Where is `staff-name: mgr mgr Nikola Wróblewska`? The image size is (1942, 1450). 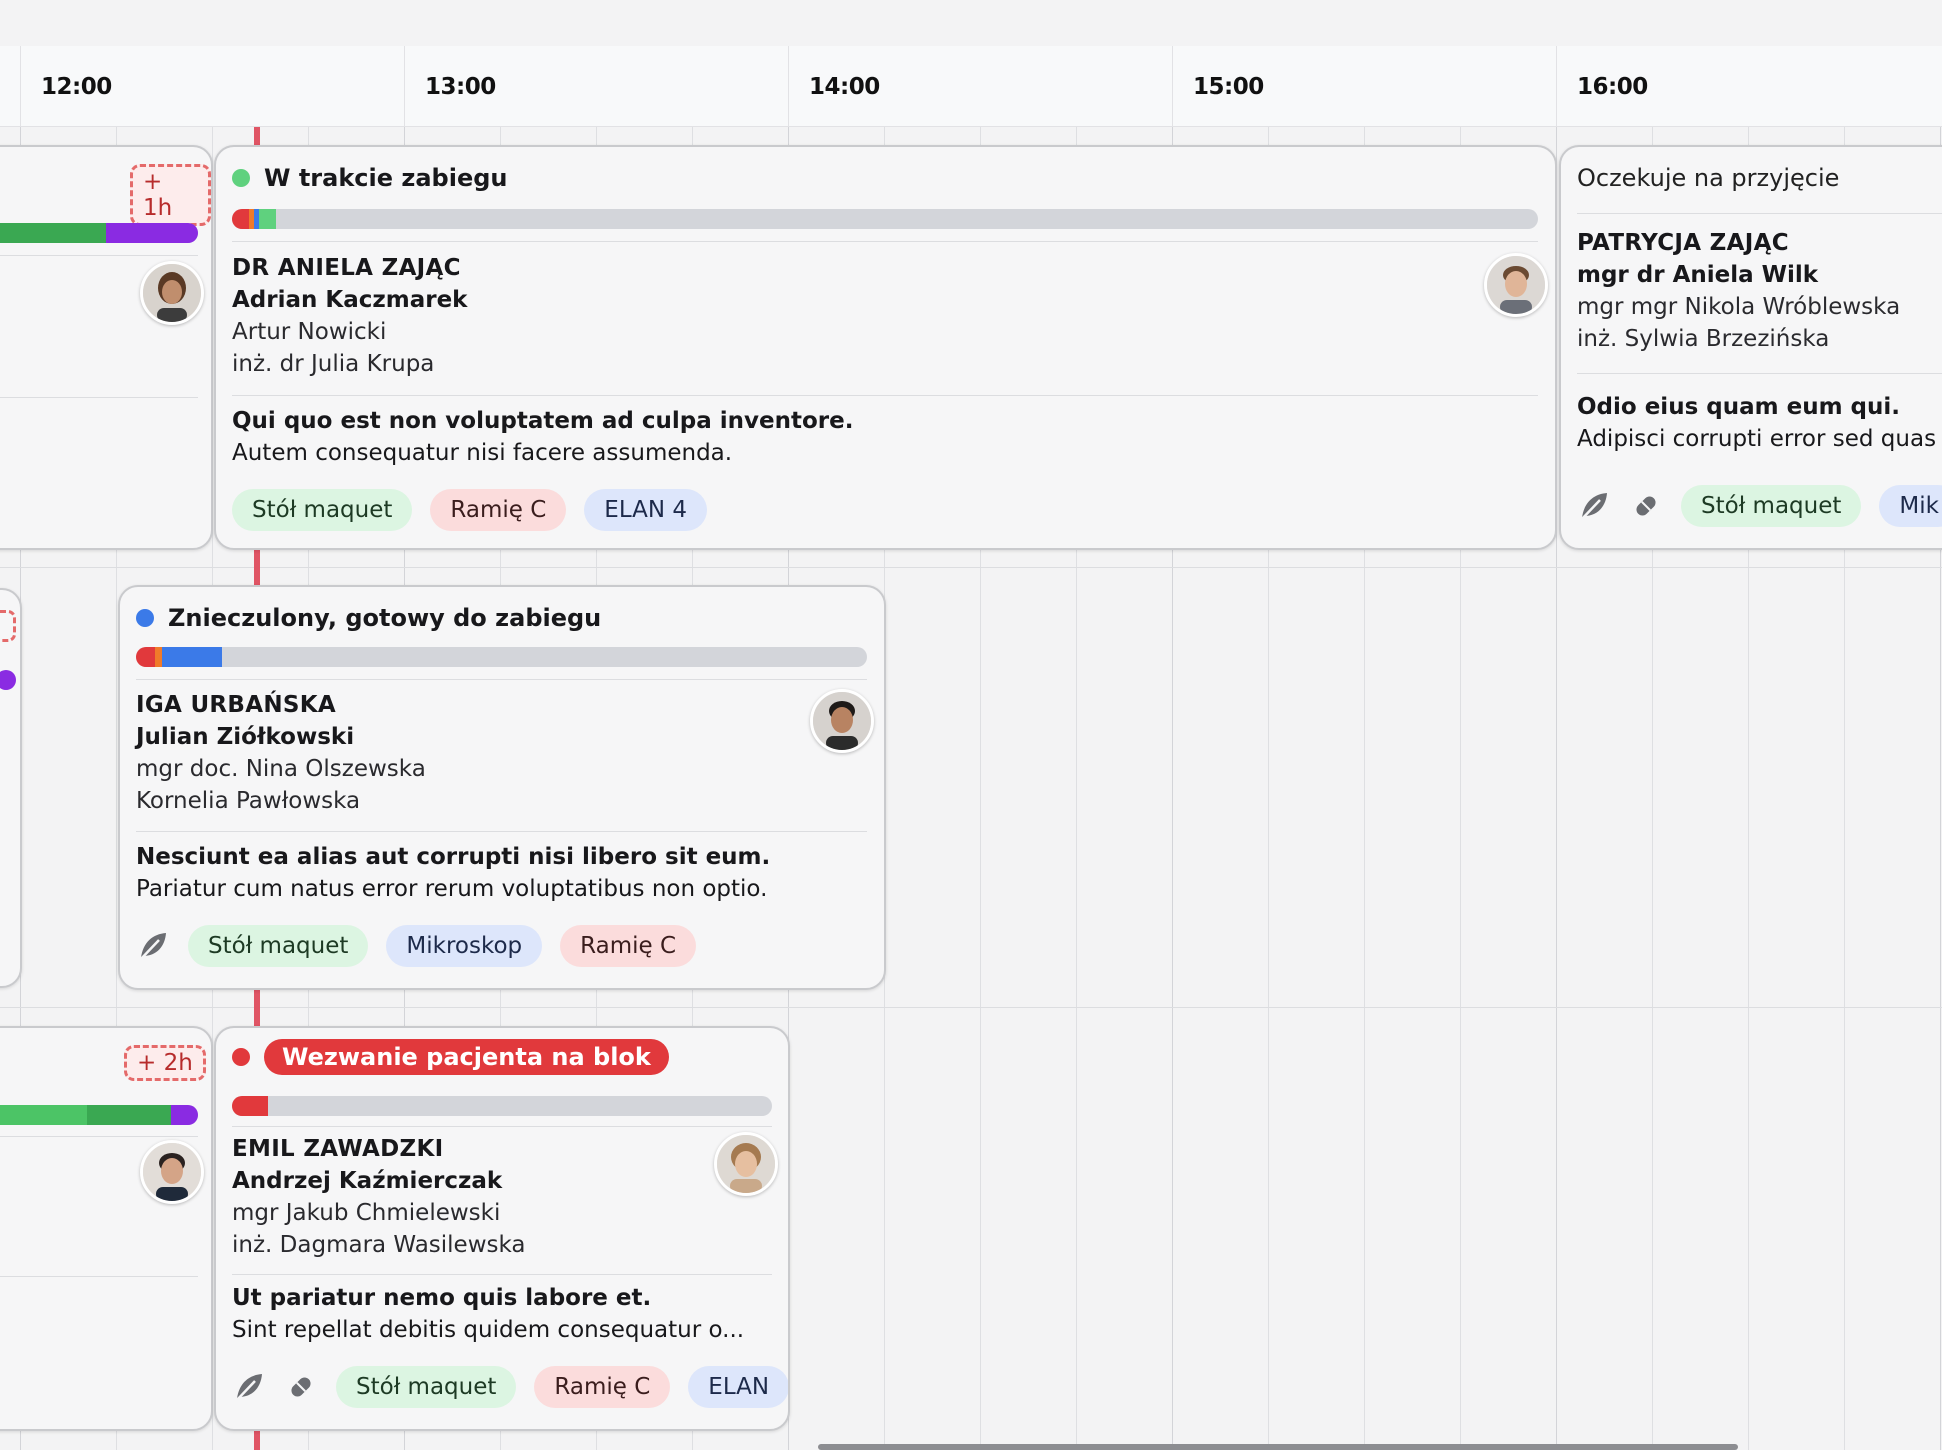
staff-name: mgr mgr Nikola Wróblewska is located at coordinates (1739, 307).